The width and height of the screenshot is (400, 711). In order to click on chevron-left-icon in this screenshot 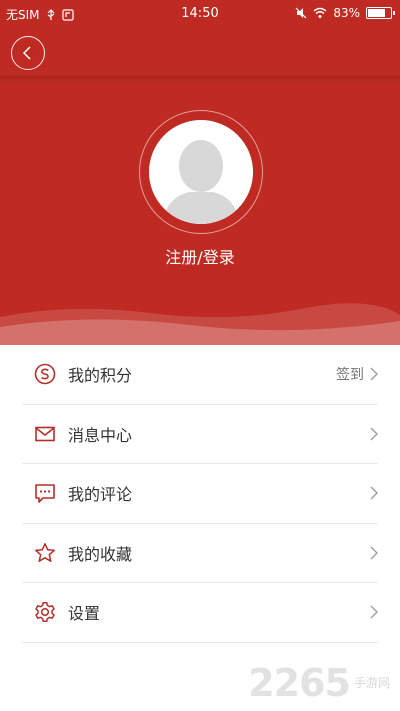, I will do `click(26, 53)`.